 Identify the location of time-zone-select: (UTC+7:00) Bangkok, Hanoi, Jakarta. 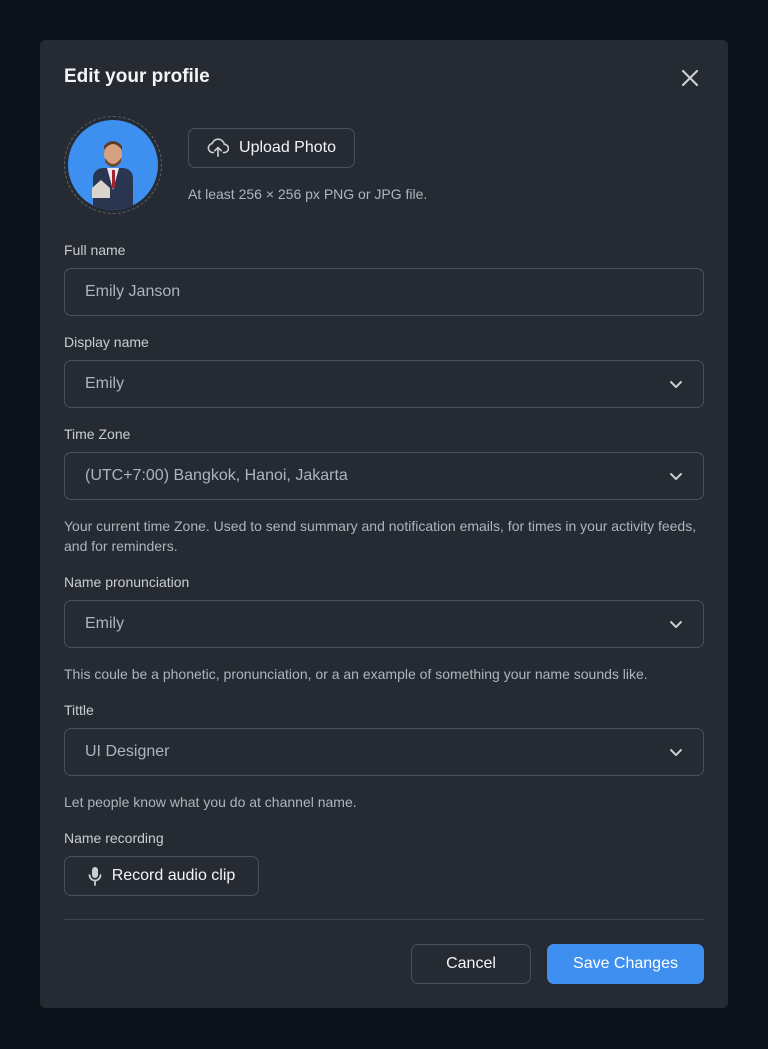
(384, 476).